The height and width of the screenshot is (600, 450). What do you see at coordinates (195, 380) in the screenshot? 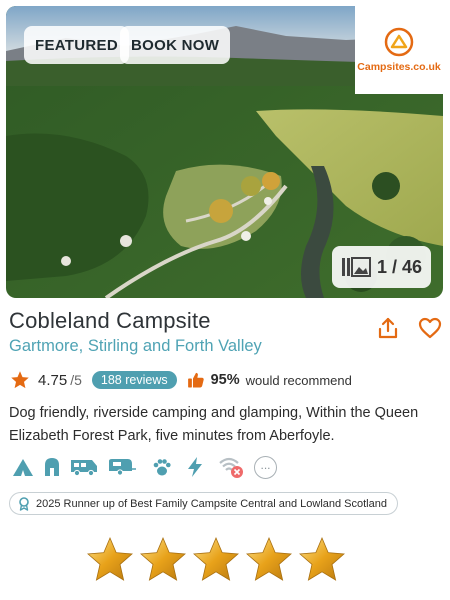
I see `thumbs-up-icon` at bounding box center [195, 380].